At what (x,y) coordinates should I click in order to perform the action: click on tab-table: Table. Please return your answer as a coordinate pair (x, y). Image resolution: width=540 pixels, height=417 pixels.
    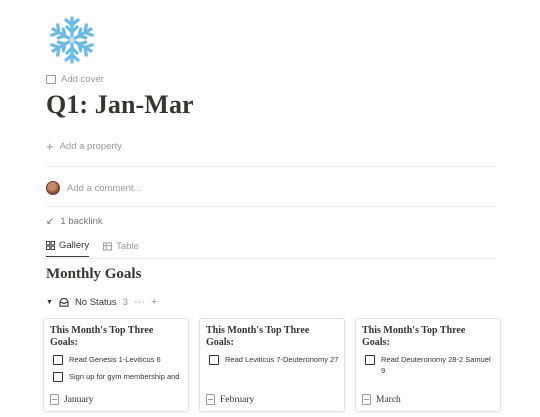
    Looking at the image, I should click on (121, 248).